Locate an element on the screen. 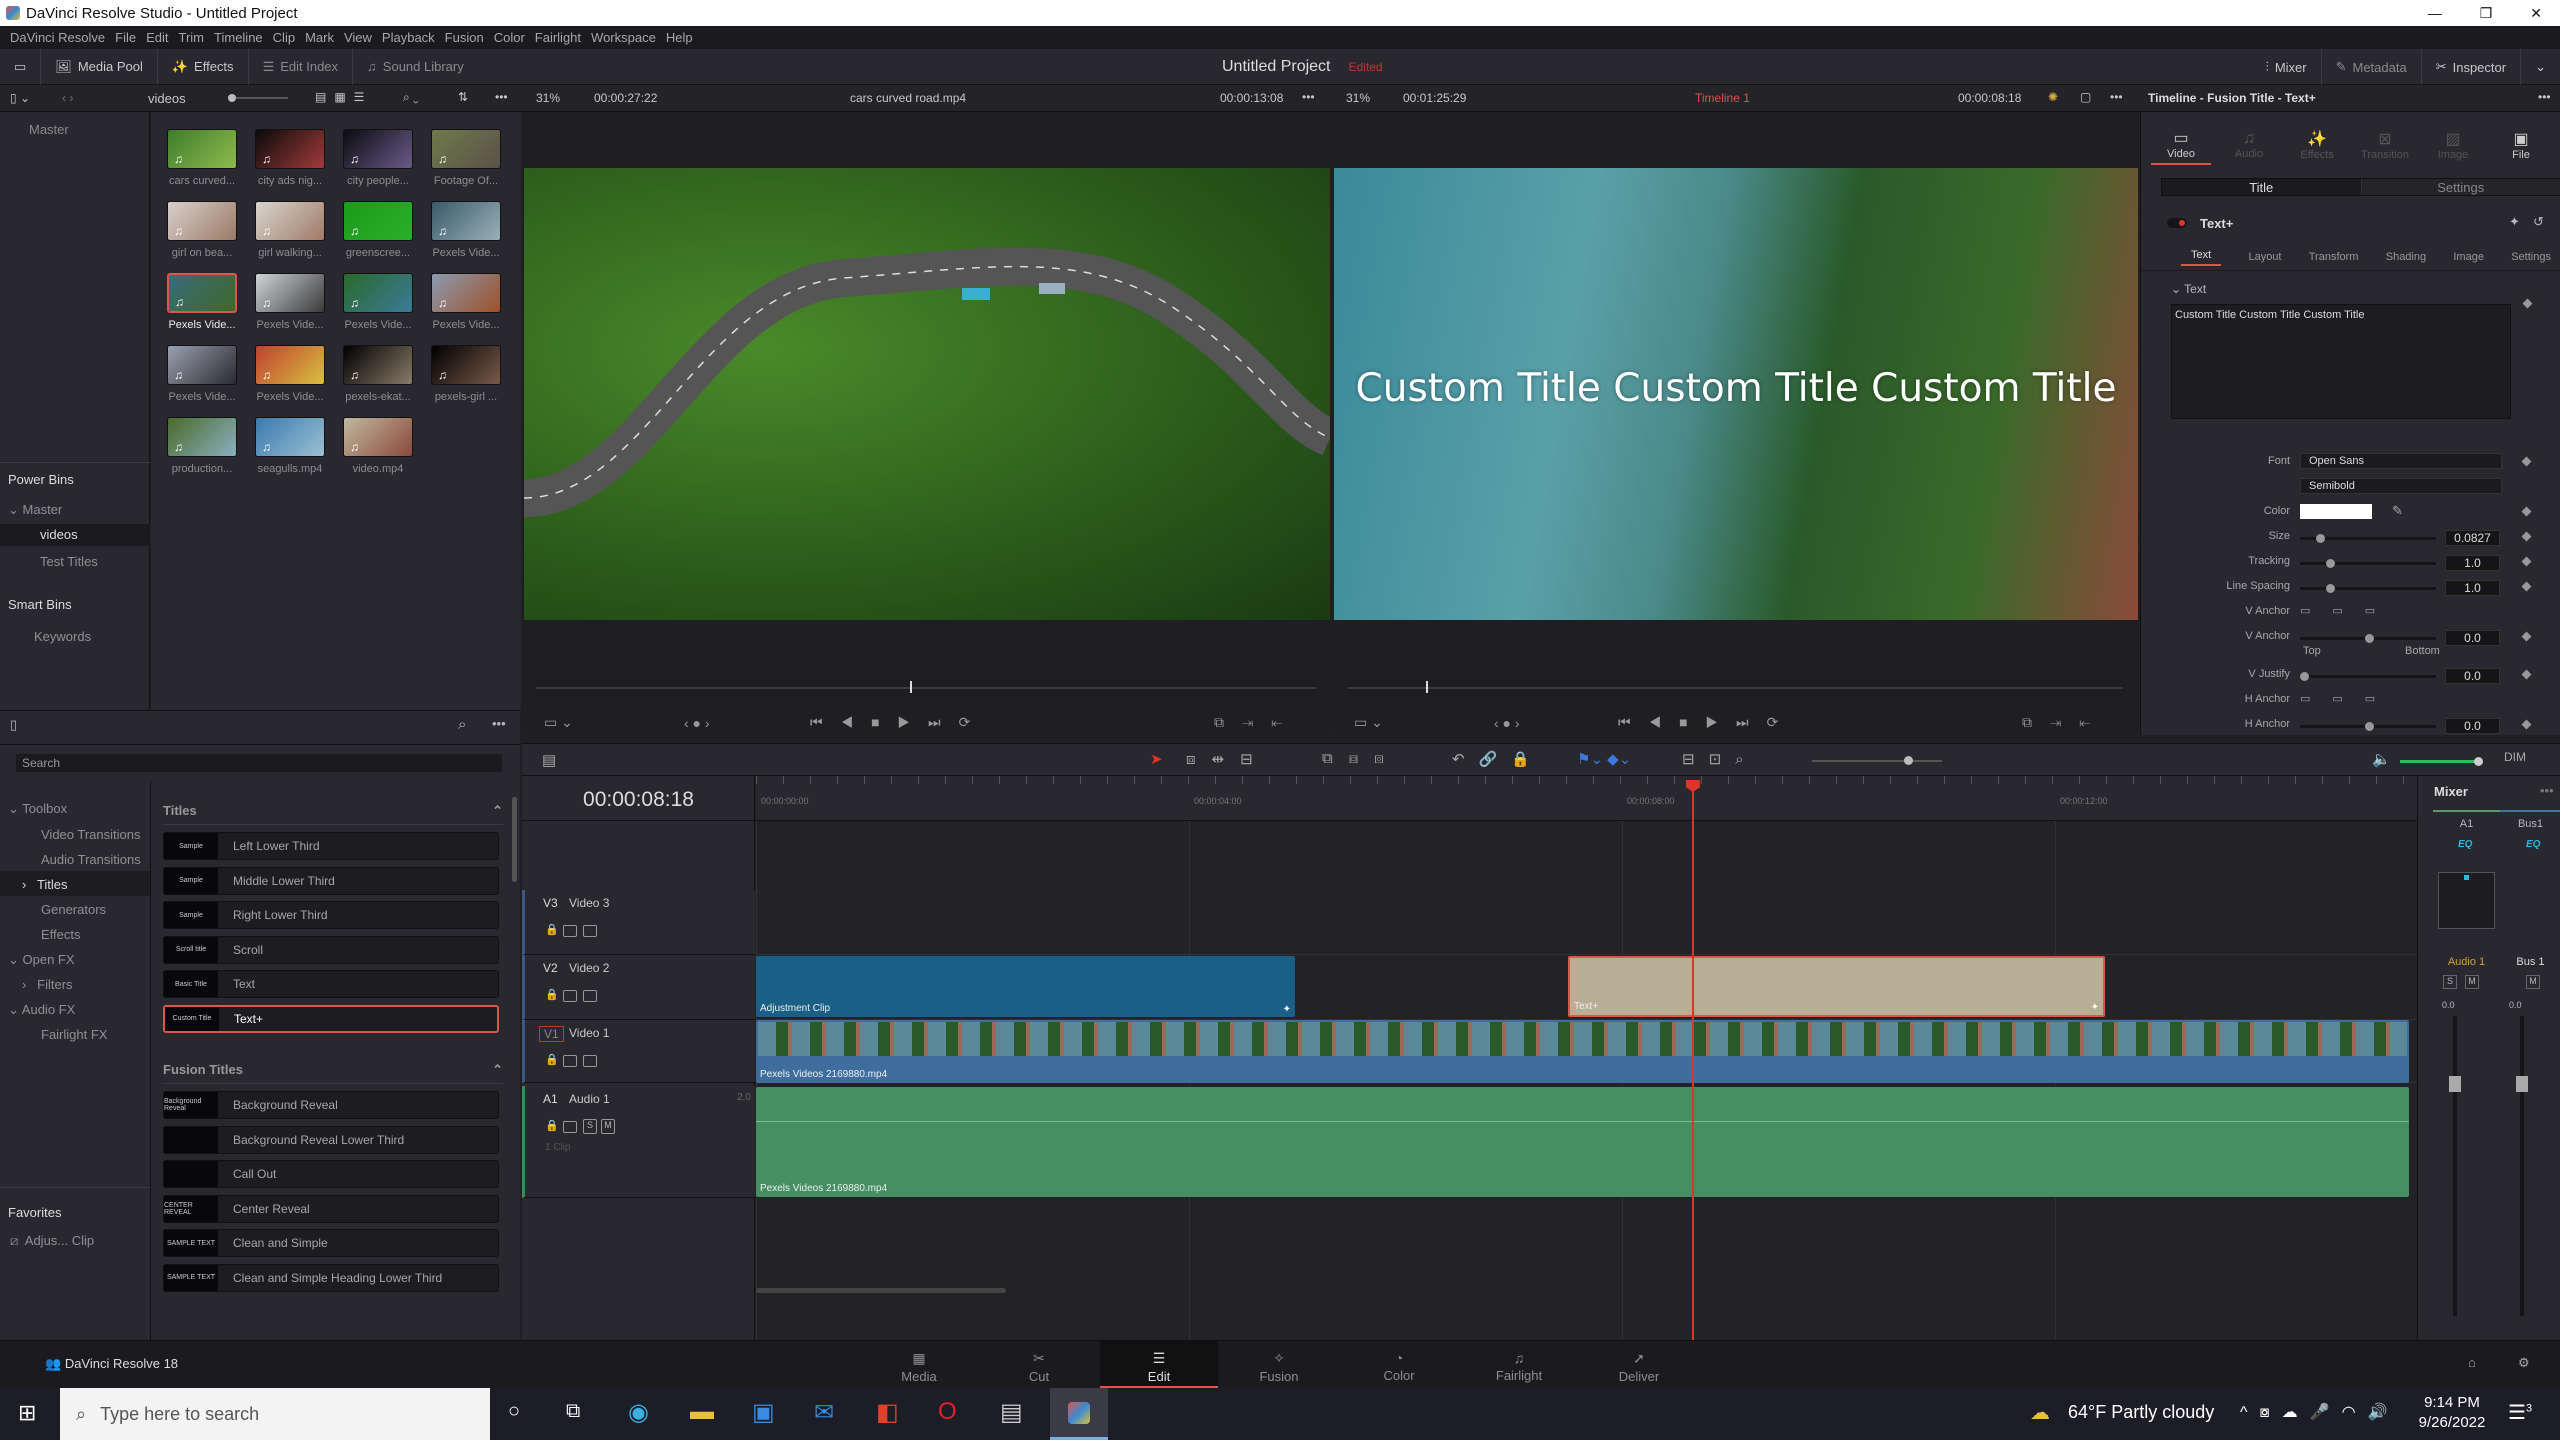  v-anchor-buttons: ▭▭▭ is located at coordinates (2348, 610).